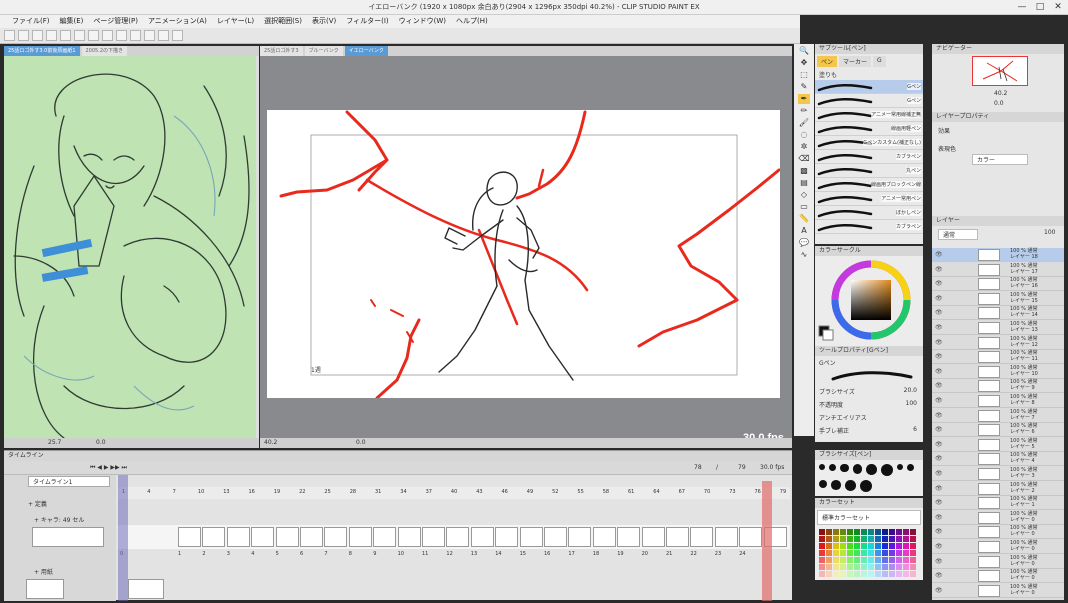 This screenshot has width=1068, height=603. What do you see at coordinates (958, 234) in the screenshot?
I see `blend-mode-select: 通常` at bounding box center [958, 234].